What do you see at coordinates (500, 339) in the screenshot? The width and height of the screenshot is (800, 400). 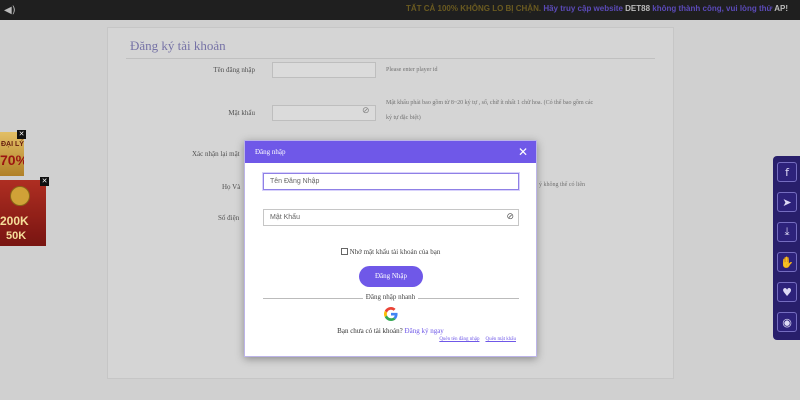 I see `forgot-password-link: Quên mật khẩu` at bounding box center [500, 339].